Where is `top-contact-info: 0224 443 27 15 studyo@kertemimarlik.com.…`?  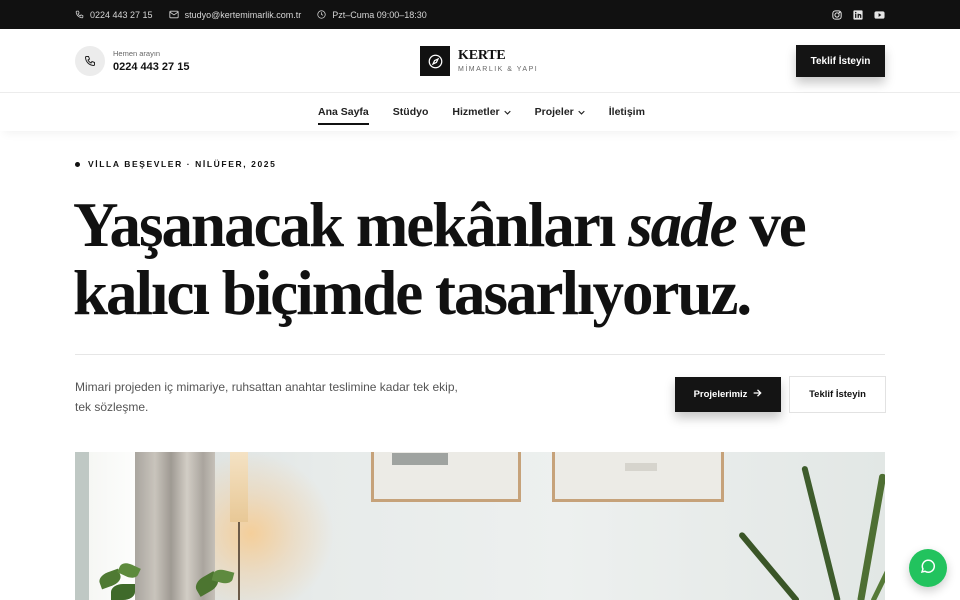 top-contact-info: 0224 443 27 15 studyo@kertemimarlik.com.… is located at coordinates (251, 14).